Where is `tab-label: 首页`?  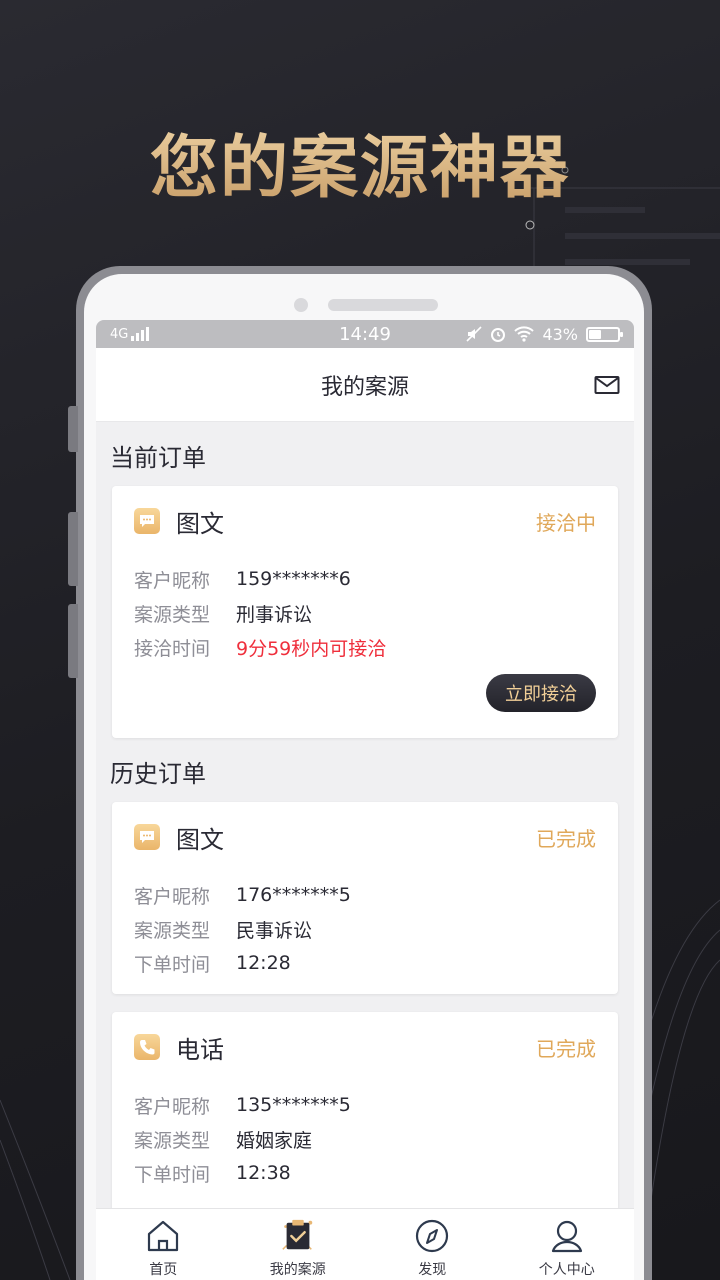
tab-label: 首页 is located at coordinates (163, 1270).